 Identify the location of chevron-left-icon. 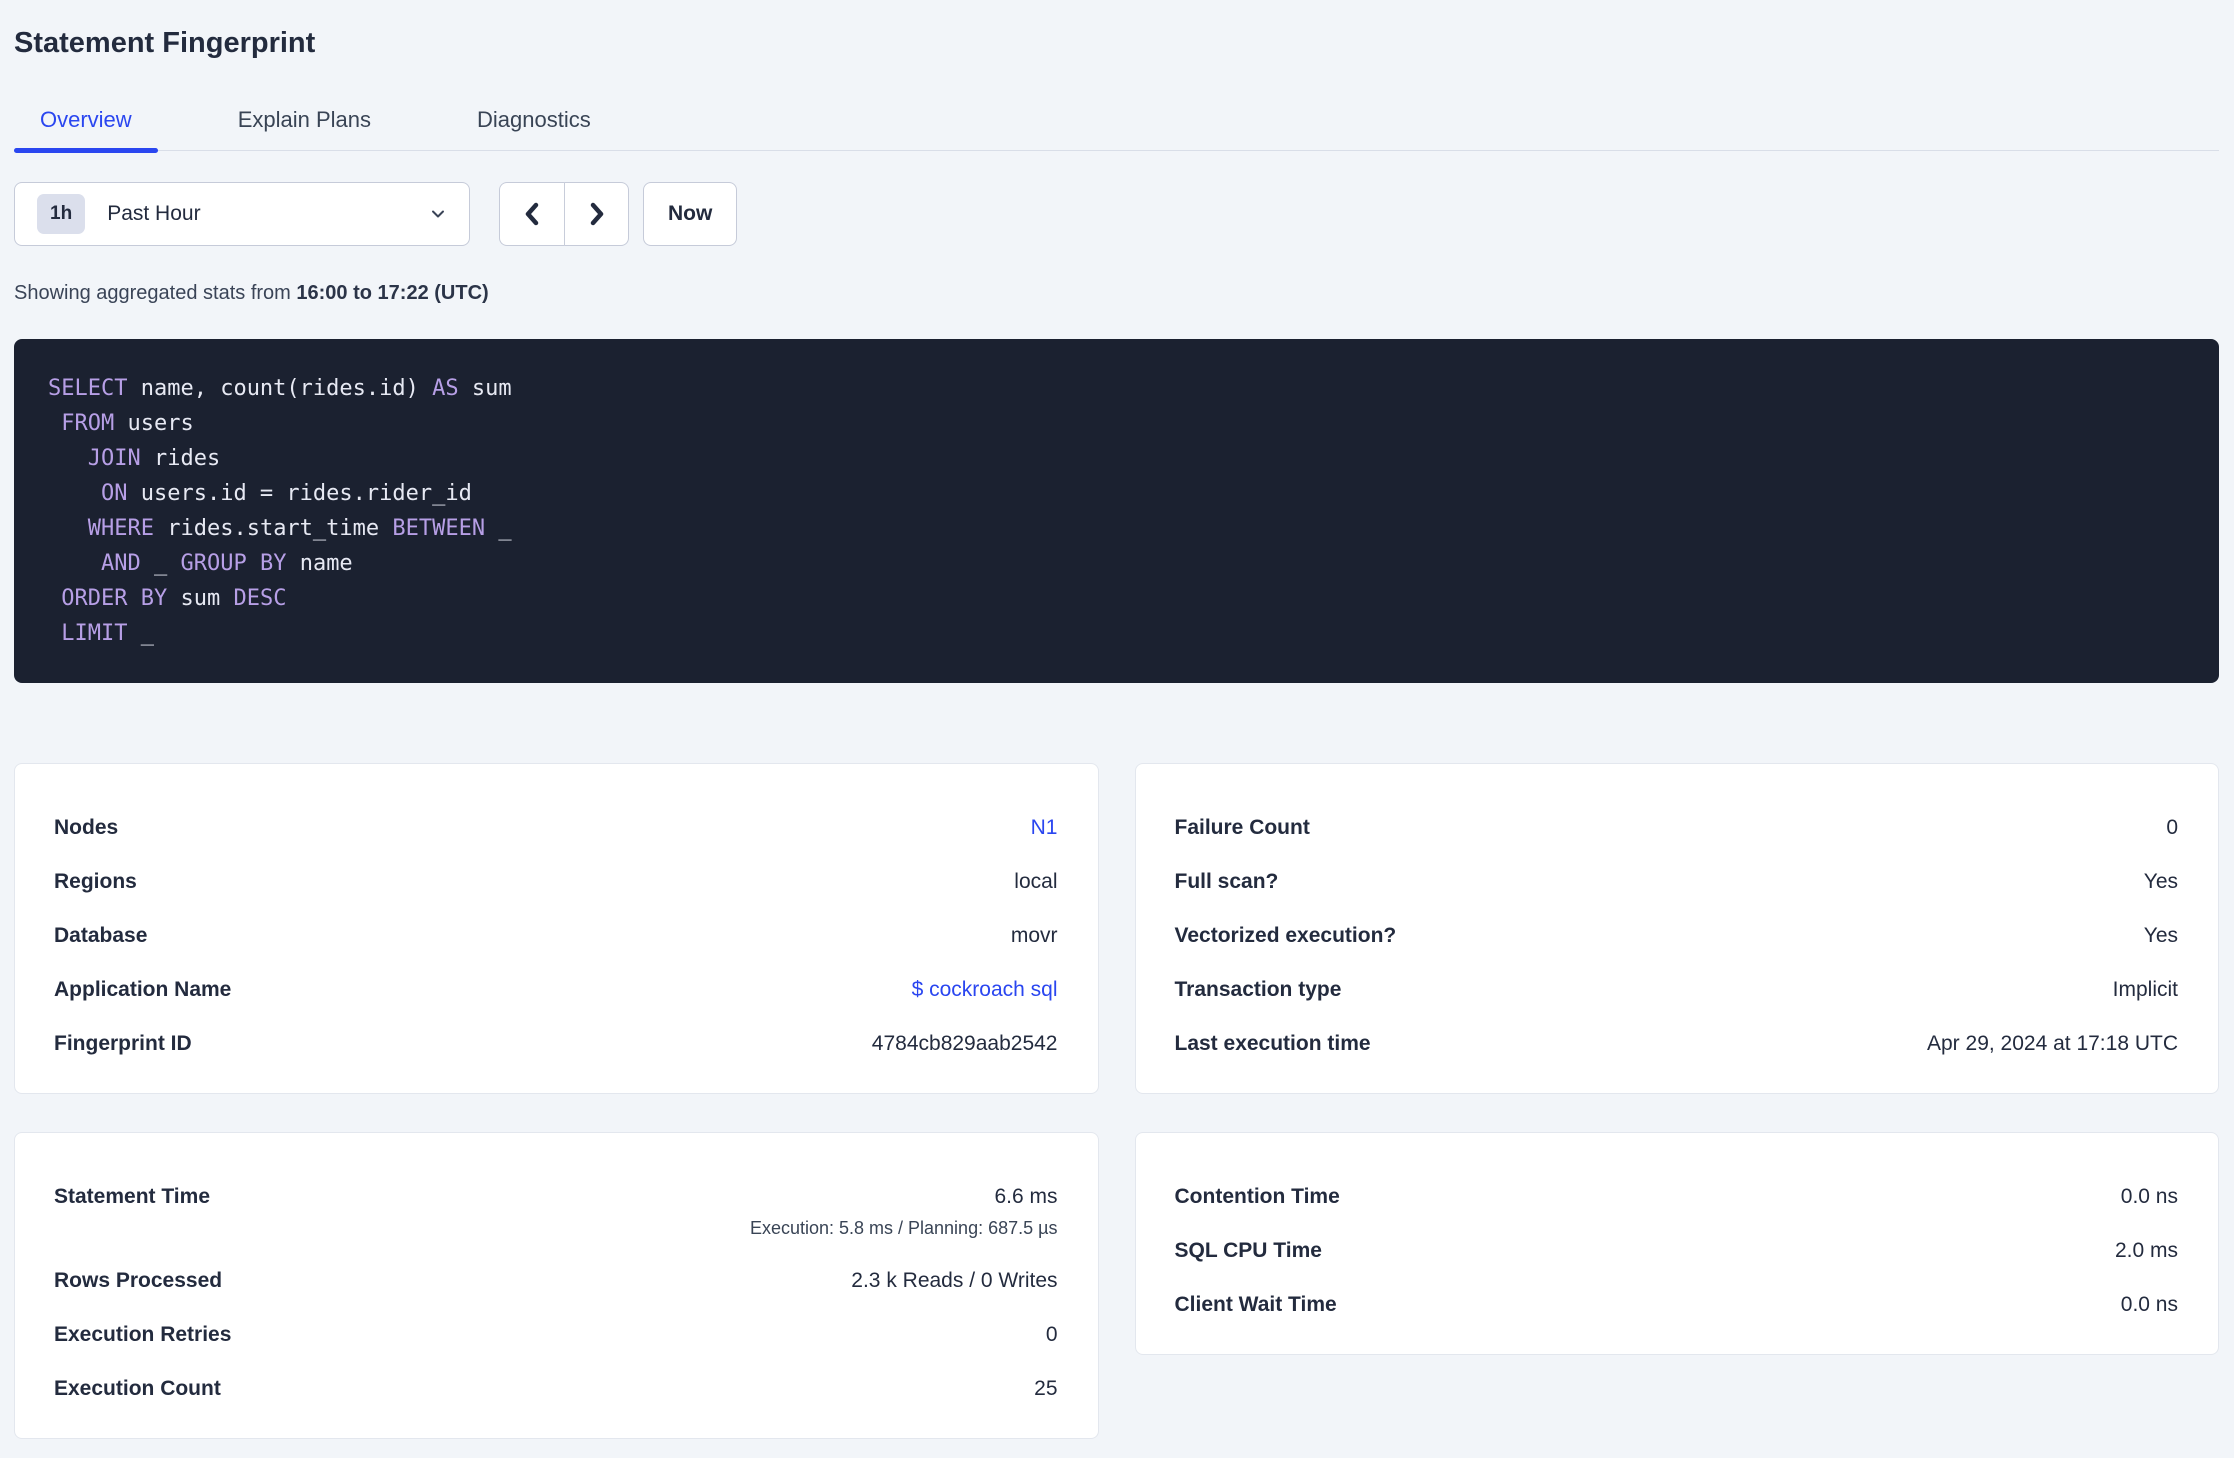
(532, 214).